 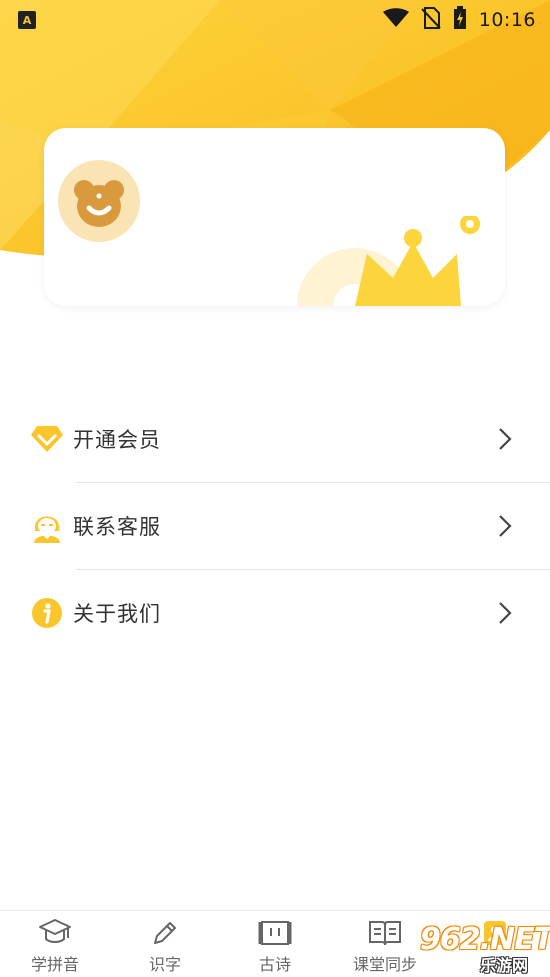 I want to click on avatar, so click(x=99, y=201).